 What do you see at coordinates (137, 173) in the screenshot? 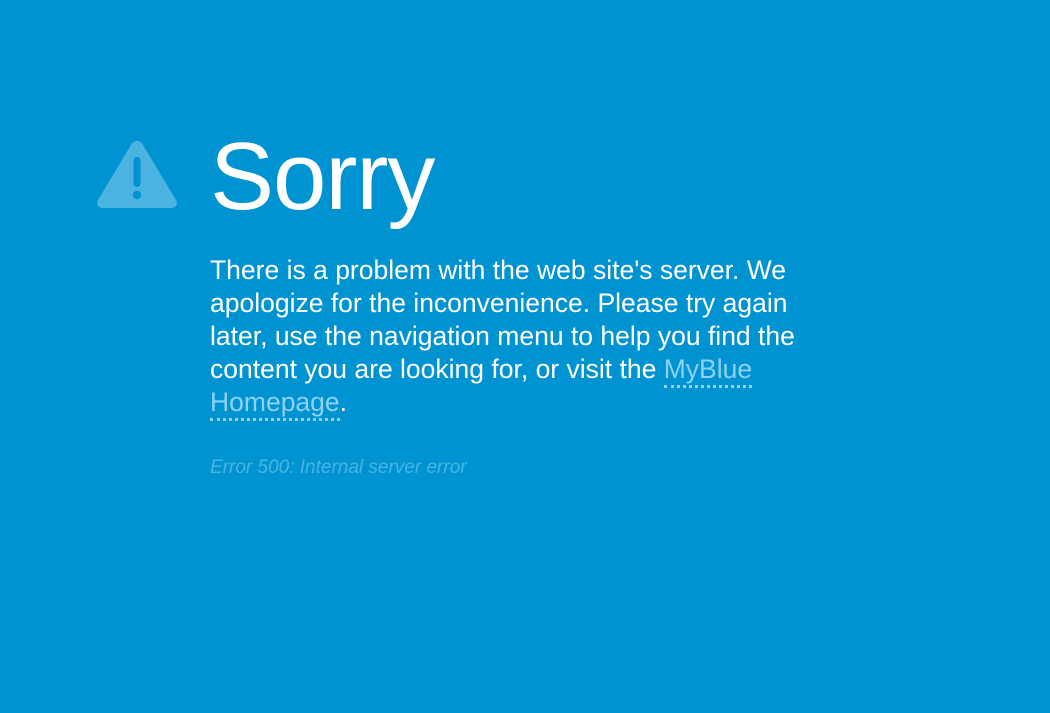
I see `warning-icon` at bounding box center [137, 173].